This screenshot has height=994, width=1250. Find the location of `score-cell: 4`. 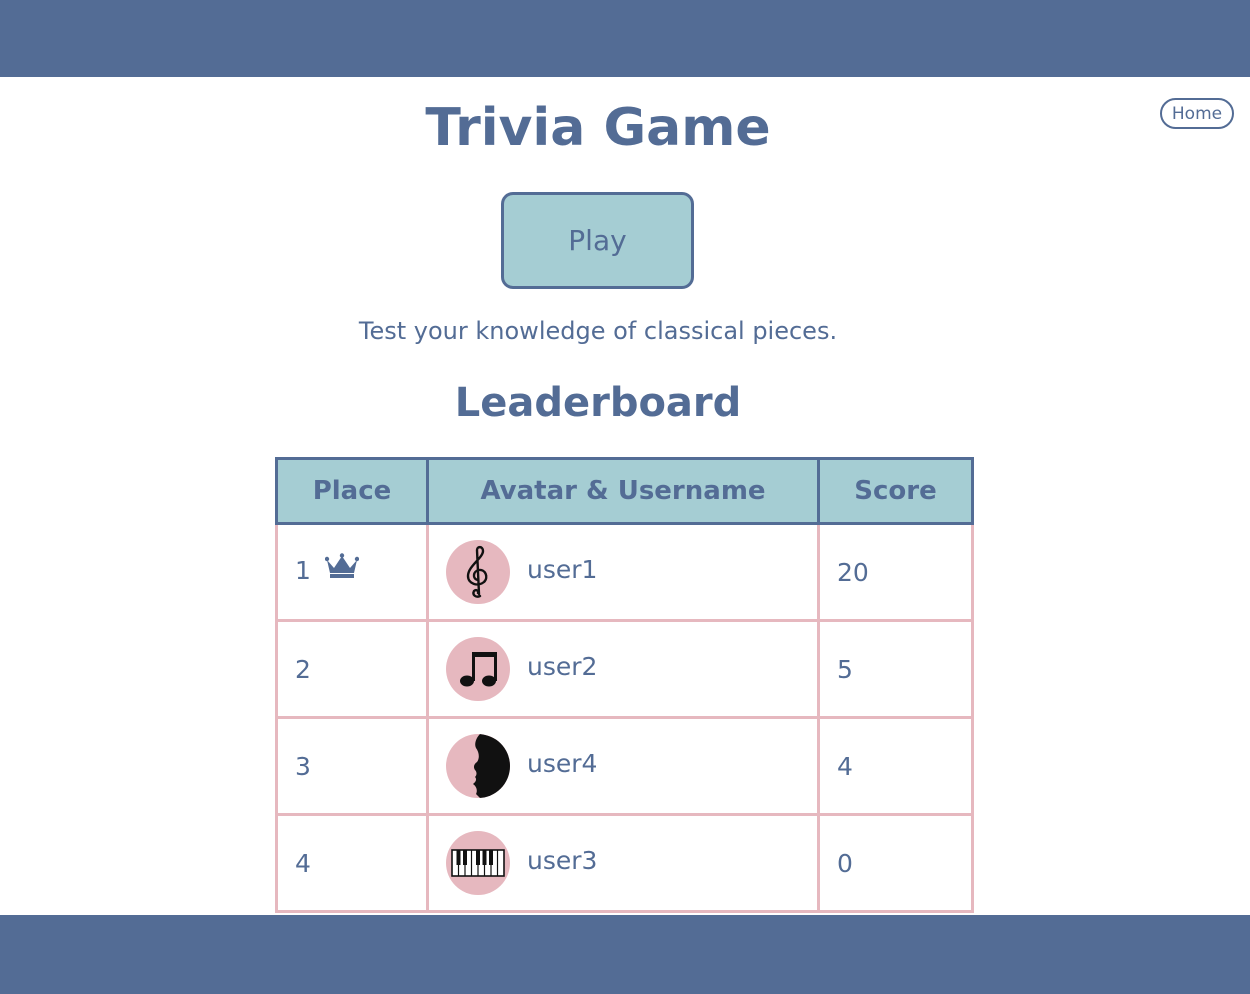

score-cell: 4 is located at coordinates (895, 766).